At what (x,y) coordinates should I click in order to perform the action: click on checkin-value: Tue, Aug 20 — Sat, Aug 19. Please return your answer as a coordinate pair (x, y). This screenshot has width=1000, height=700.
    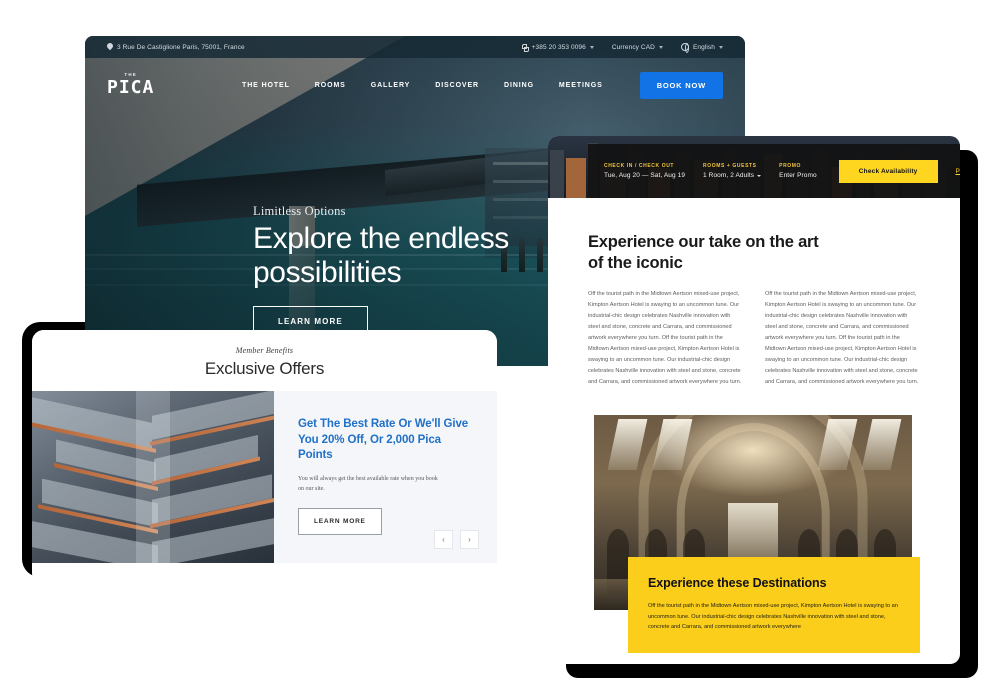
    Looking at the image, I should click on (645, 175).